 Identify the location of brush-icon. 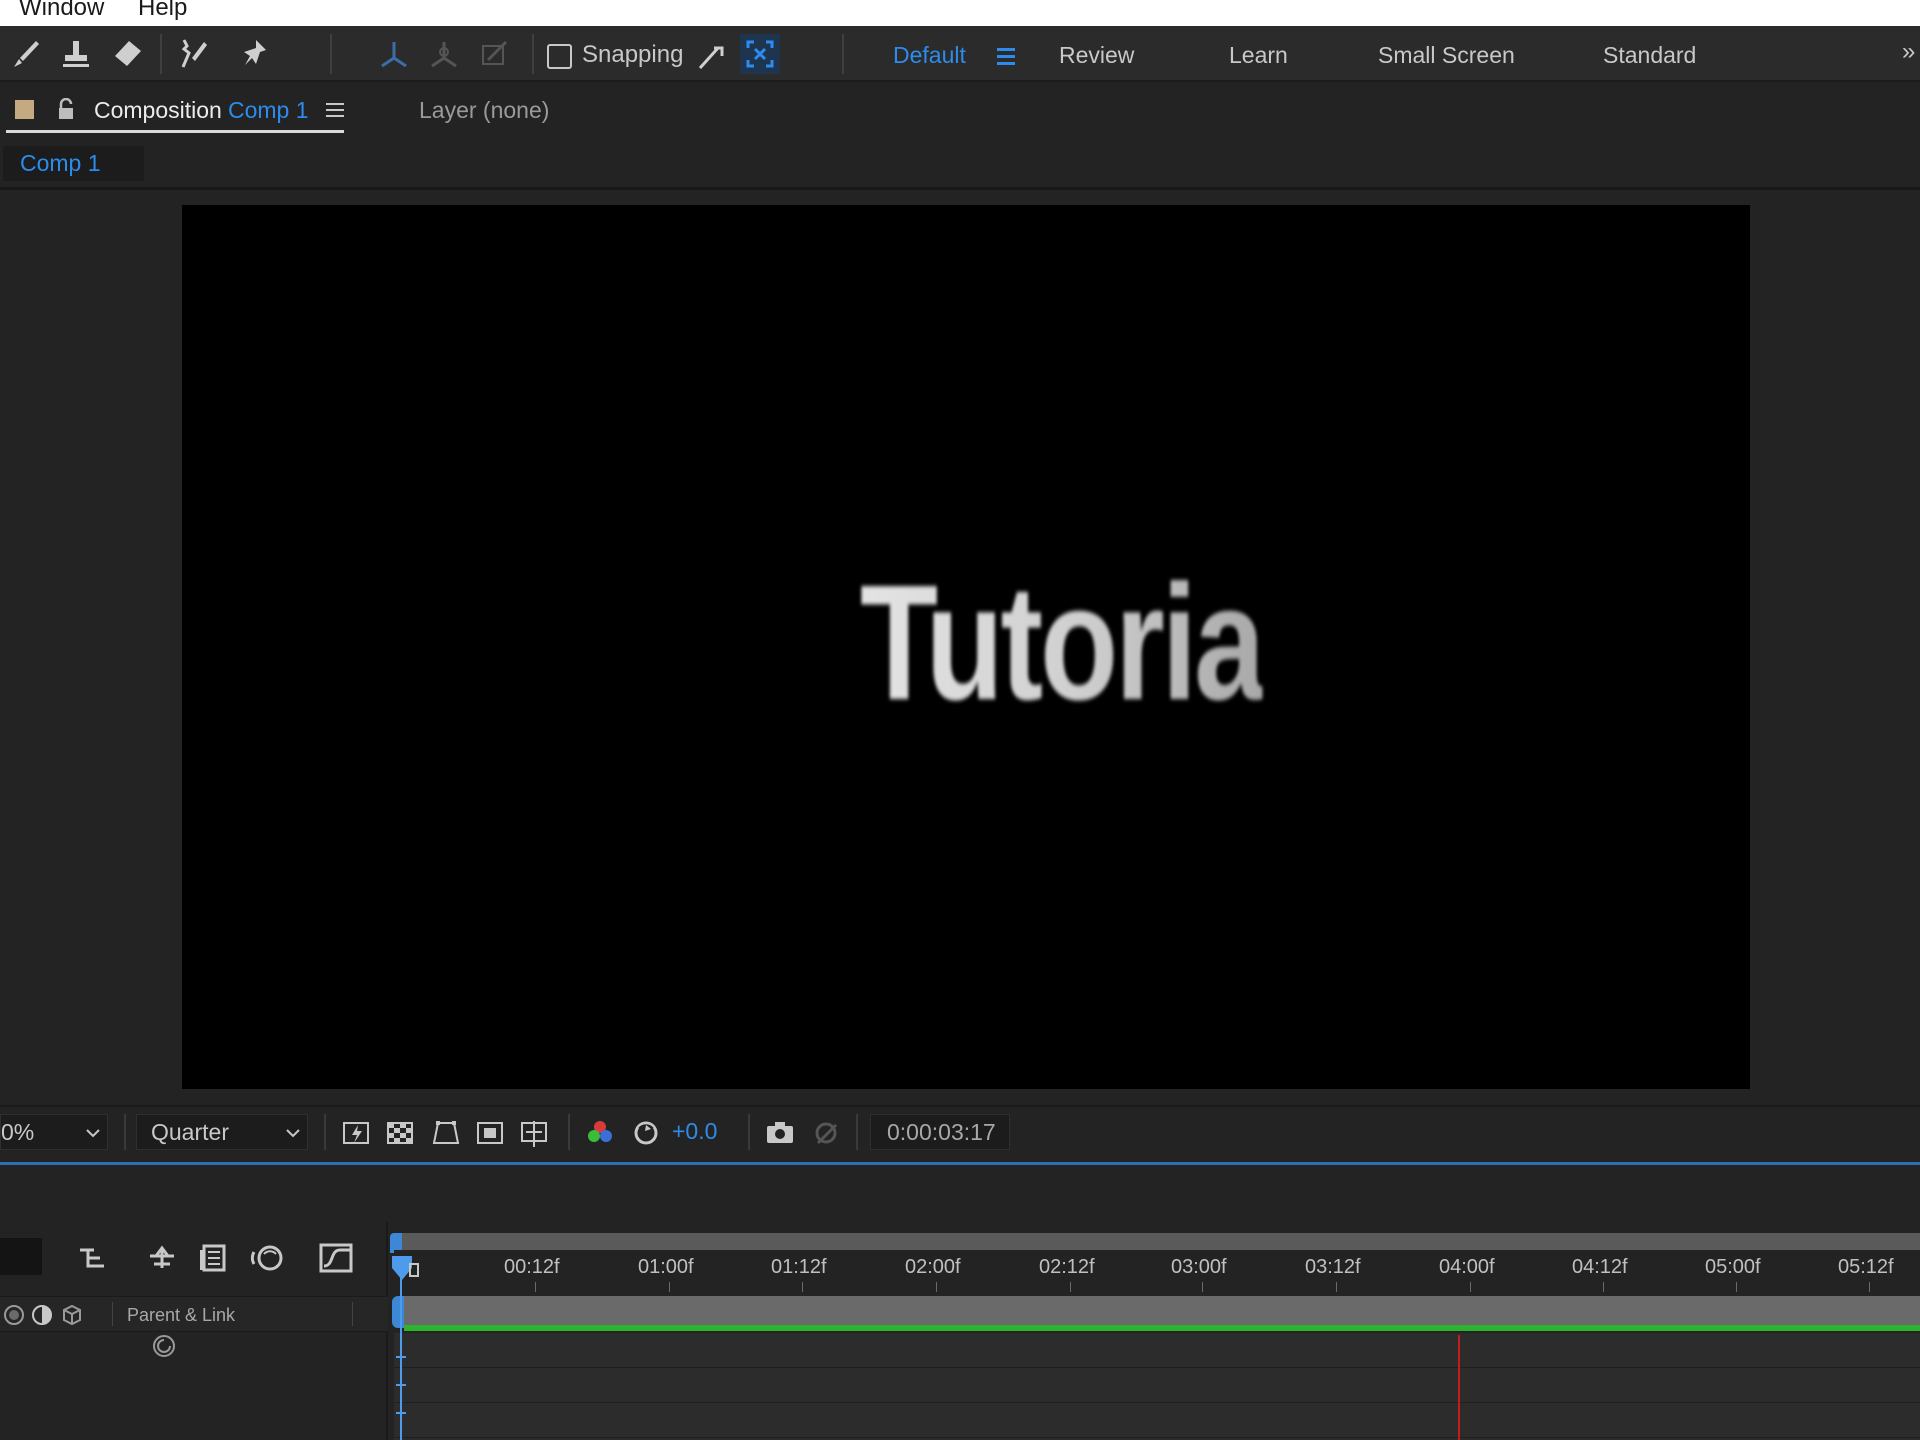
(26, 54).